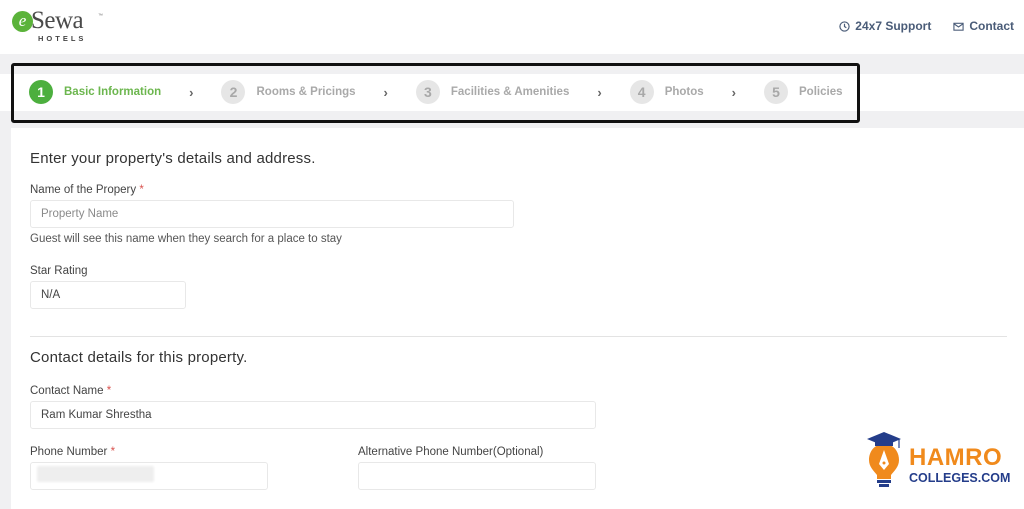 The height and width of the screenshot is (509, 1024). I want to click on support-link-label: 24x7 Support, so click(893, 26).